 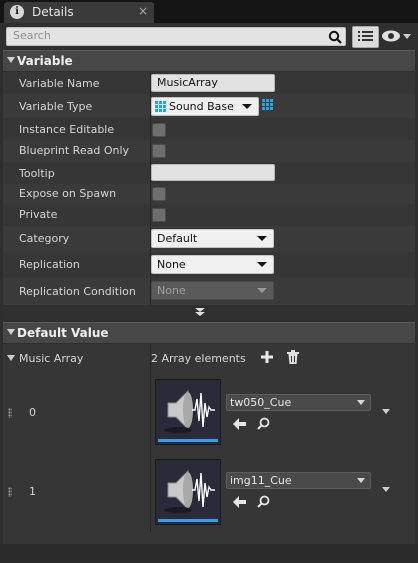 What do you see at coordinates (198, 358) in the screenshot?
I see `array-count: 2 Array elements` at bounding box center [198, 358].